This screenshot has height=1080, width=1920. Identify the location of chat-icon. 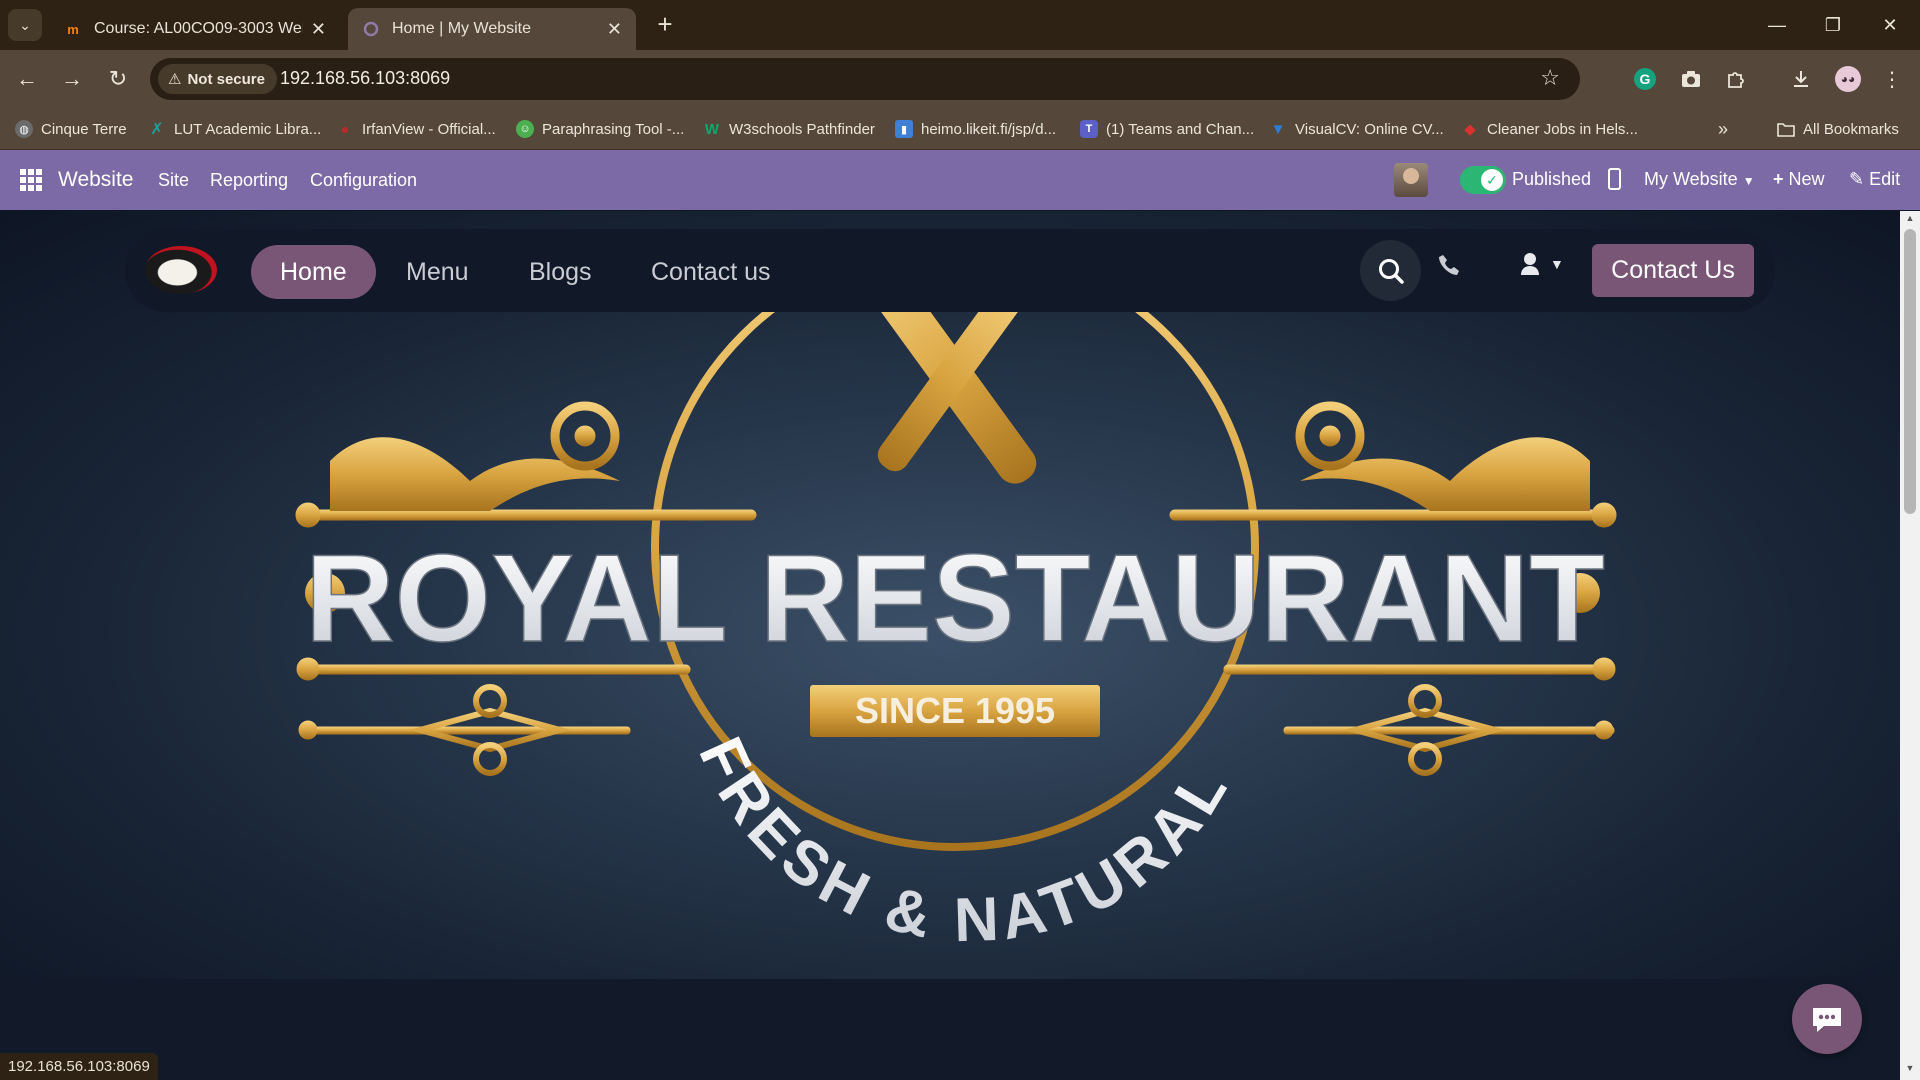
(1827, 1020).